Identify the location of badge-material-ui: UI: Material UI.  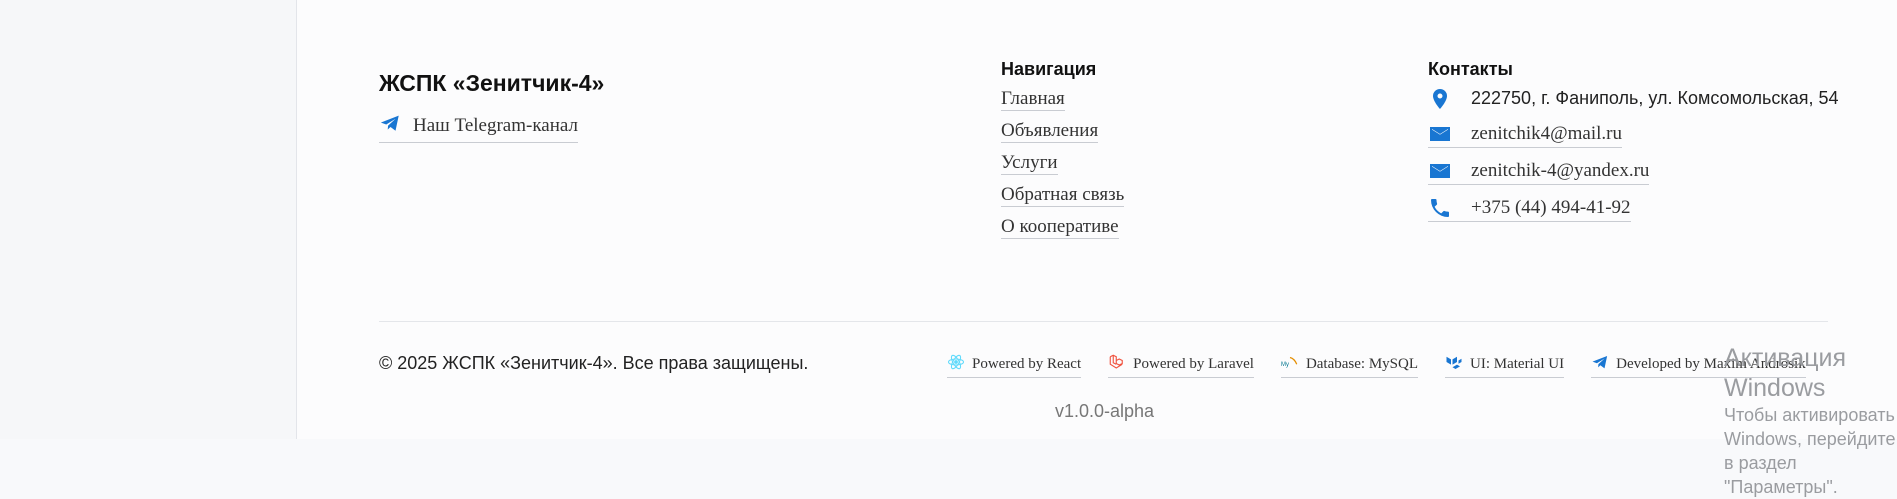
(1505, 365).